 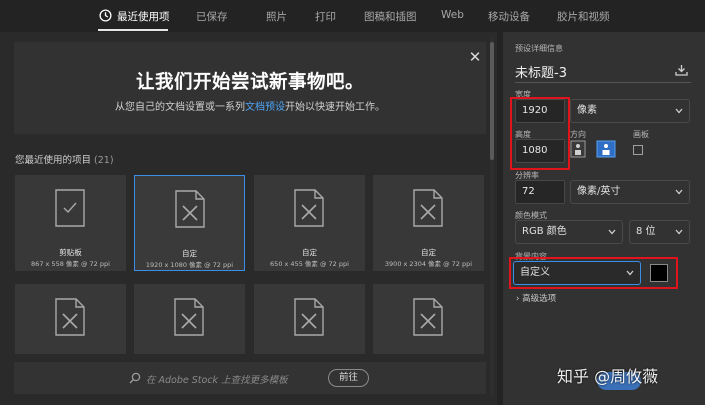 What do you see at coordinates (180, 107) in the screenshot?
I see `subtitle-text: 从您自己的文档设置或一系列` at bounding box center [180, 107].